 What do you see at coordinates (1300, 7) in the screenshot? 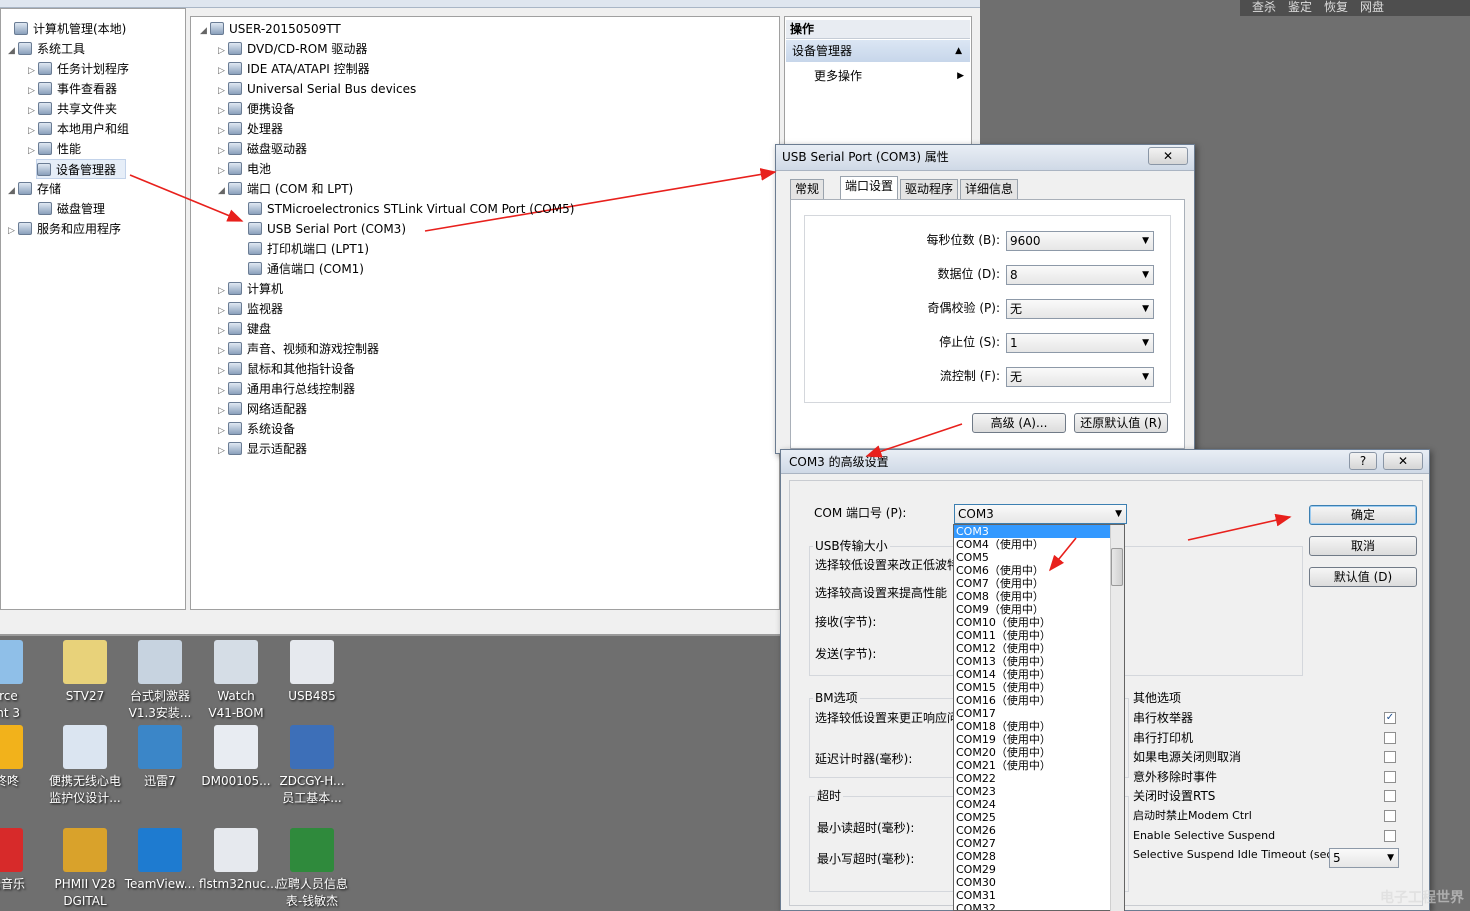
I see `toolbar-button: 鉴定` at bounding box center [1300, 7].